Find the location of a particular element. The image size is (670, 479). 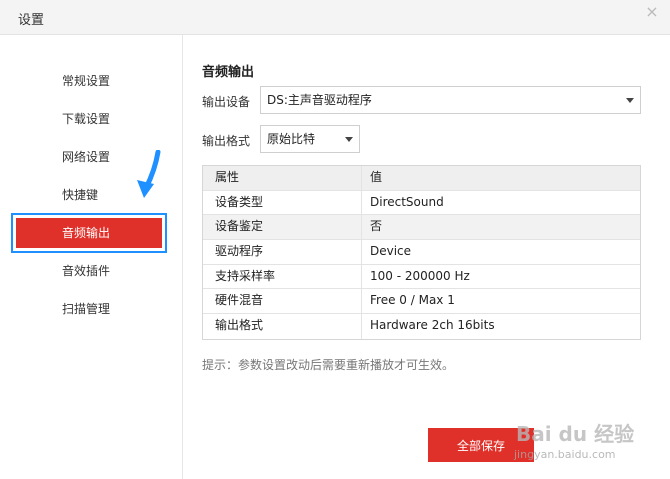

arrow-annotation-icon is located at coordinates (149, 174).